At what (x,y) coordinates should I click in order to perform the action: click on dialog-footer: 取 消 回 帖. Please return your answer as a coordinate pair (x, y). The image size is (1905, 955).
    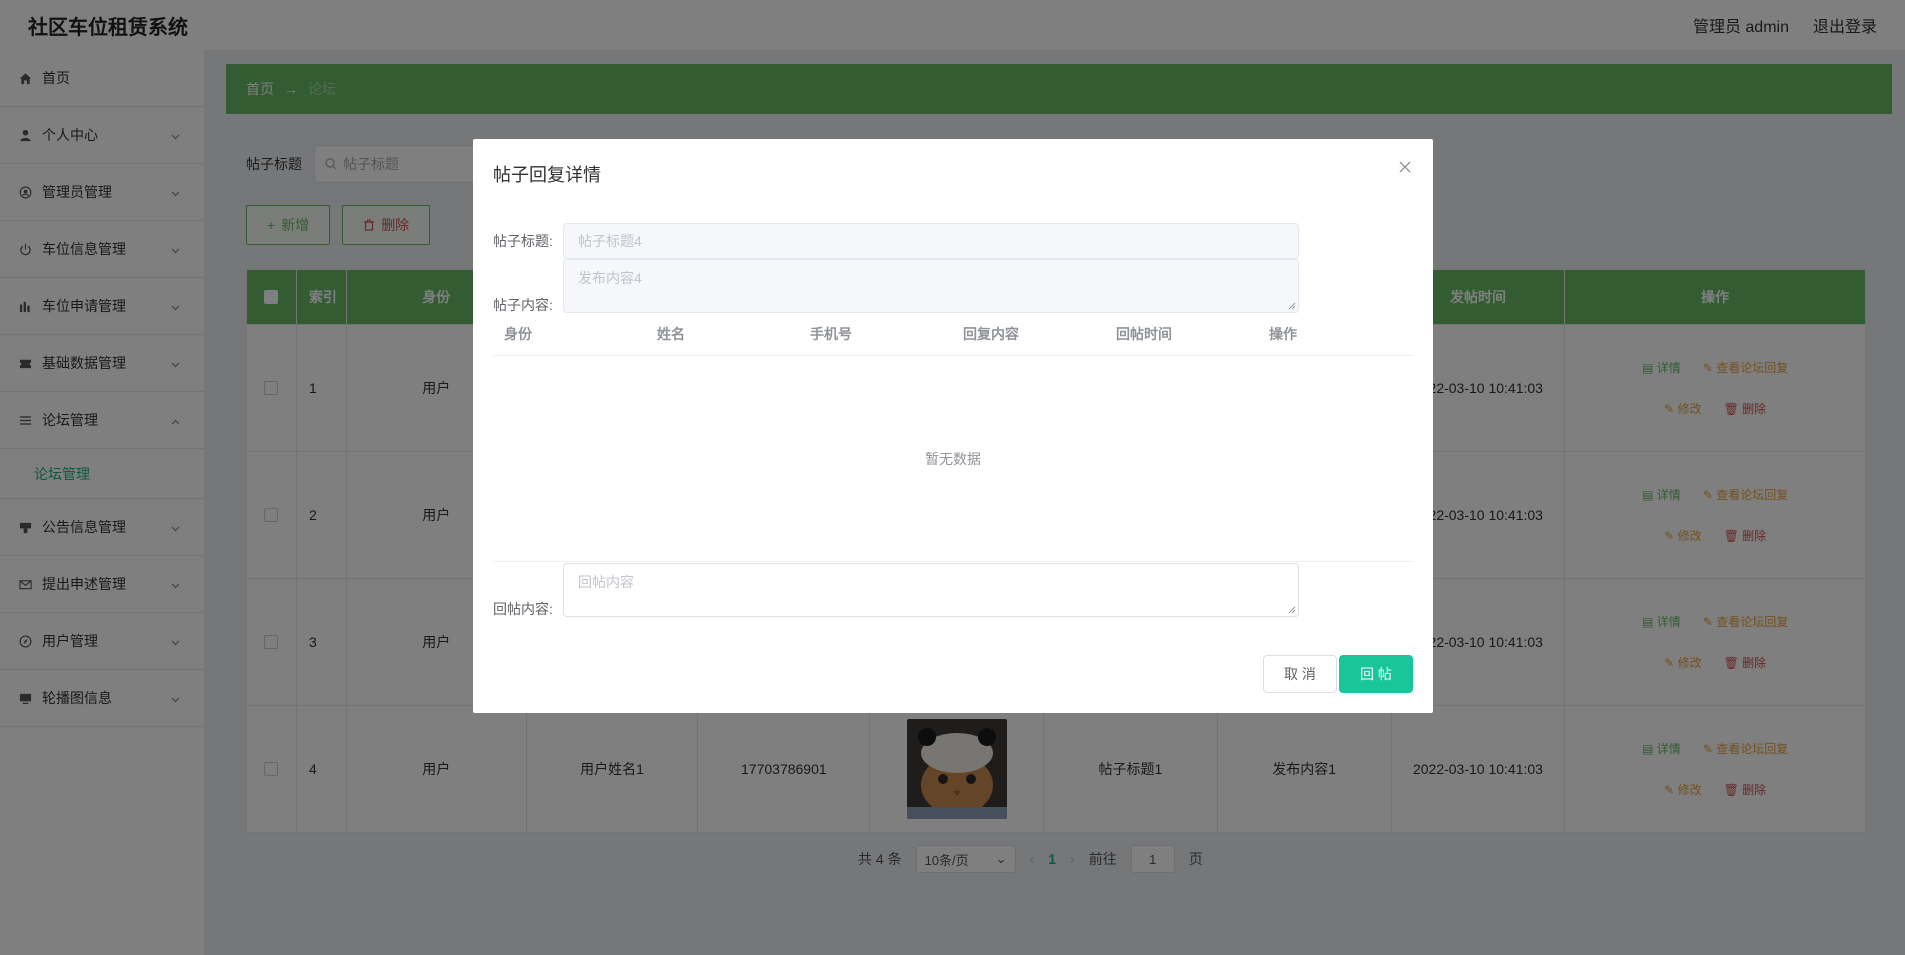
    Looking at the image, I should click on (1338, 674).